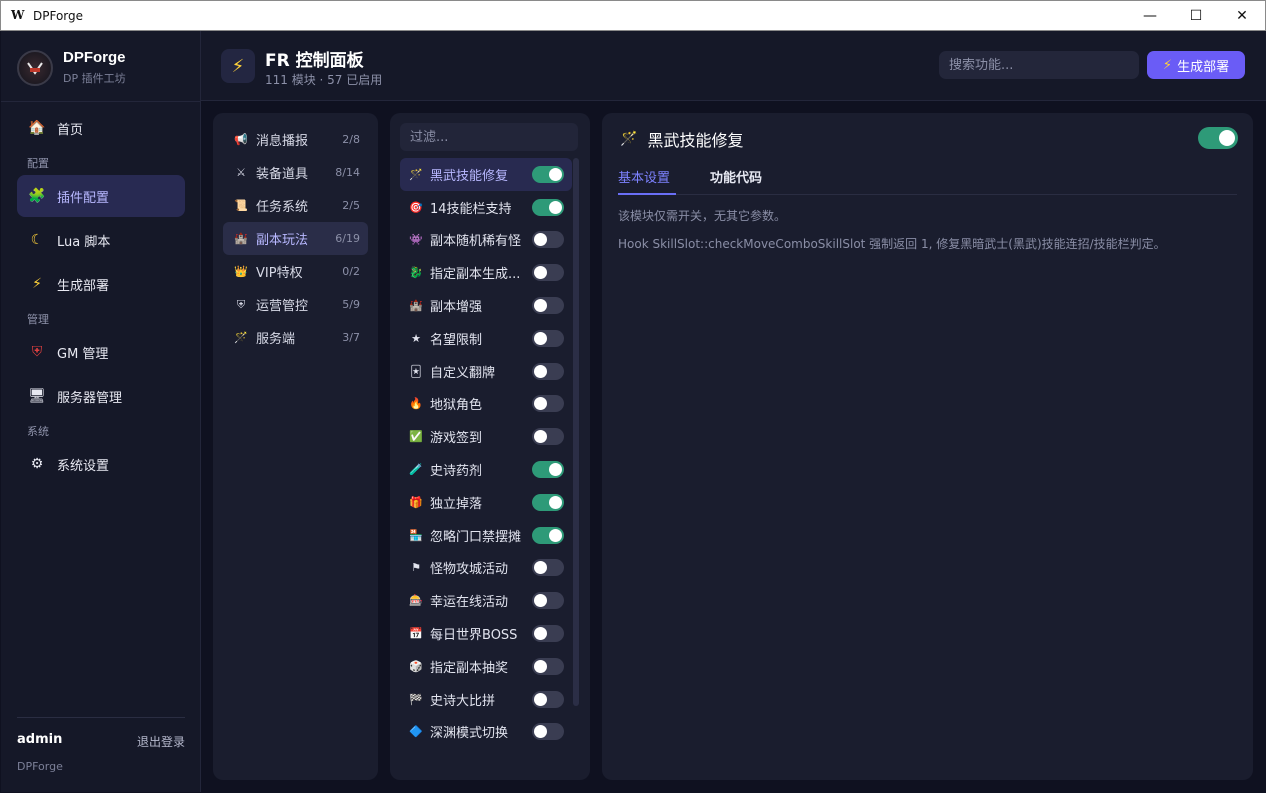 Image resolution: width=1266 pixels, height=793 pixels. I want to click on close-button: ✕, so click(1242, 15).